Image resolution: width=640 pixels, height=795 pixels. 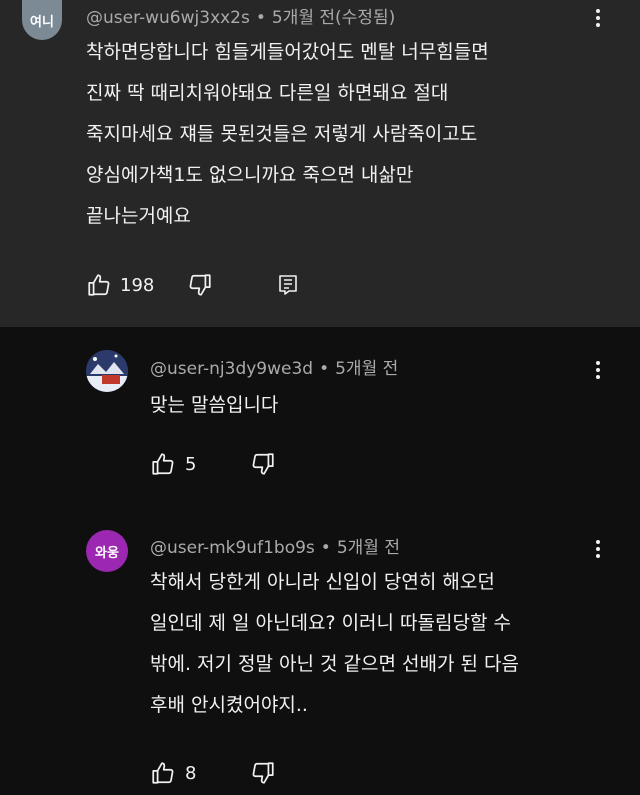 What do you see at coordinates (322, 582) in the screenshot?
I see `comment-line: 착해서 당한게 아니라 신입이 당연히 해오던` at bounding box center [322, 582].